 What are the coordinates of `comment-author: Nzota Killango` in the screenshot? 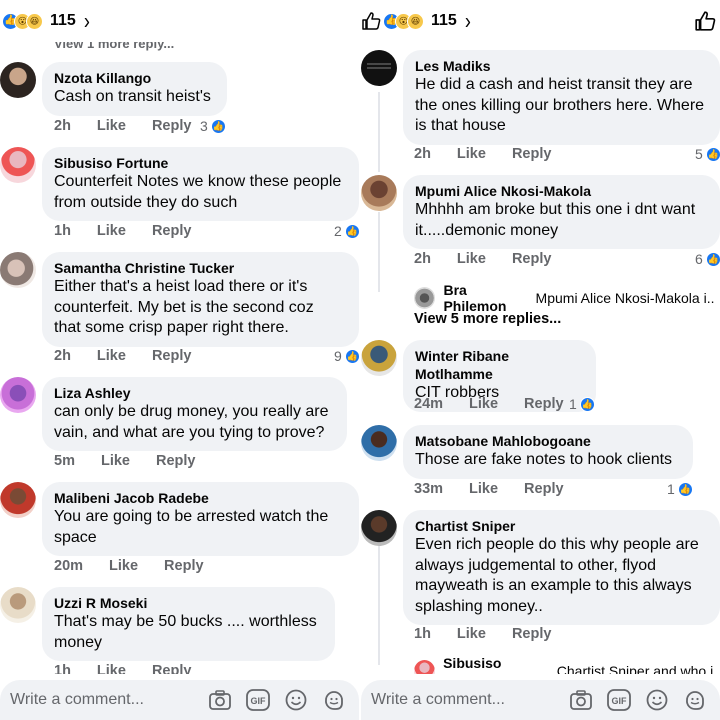 It's located at (134, 78).